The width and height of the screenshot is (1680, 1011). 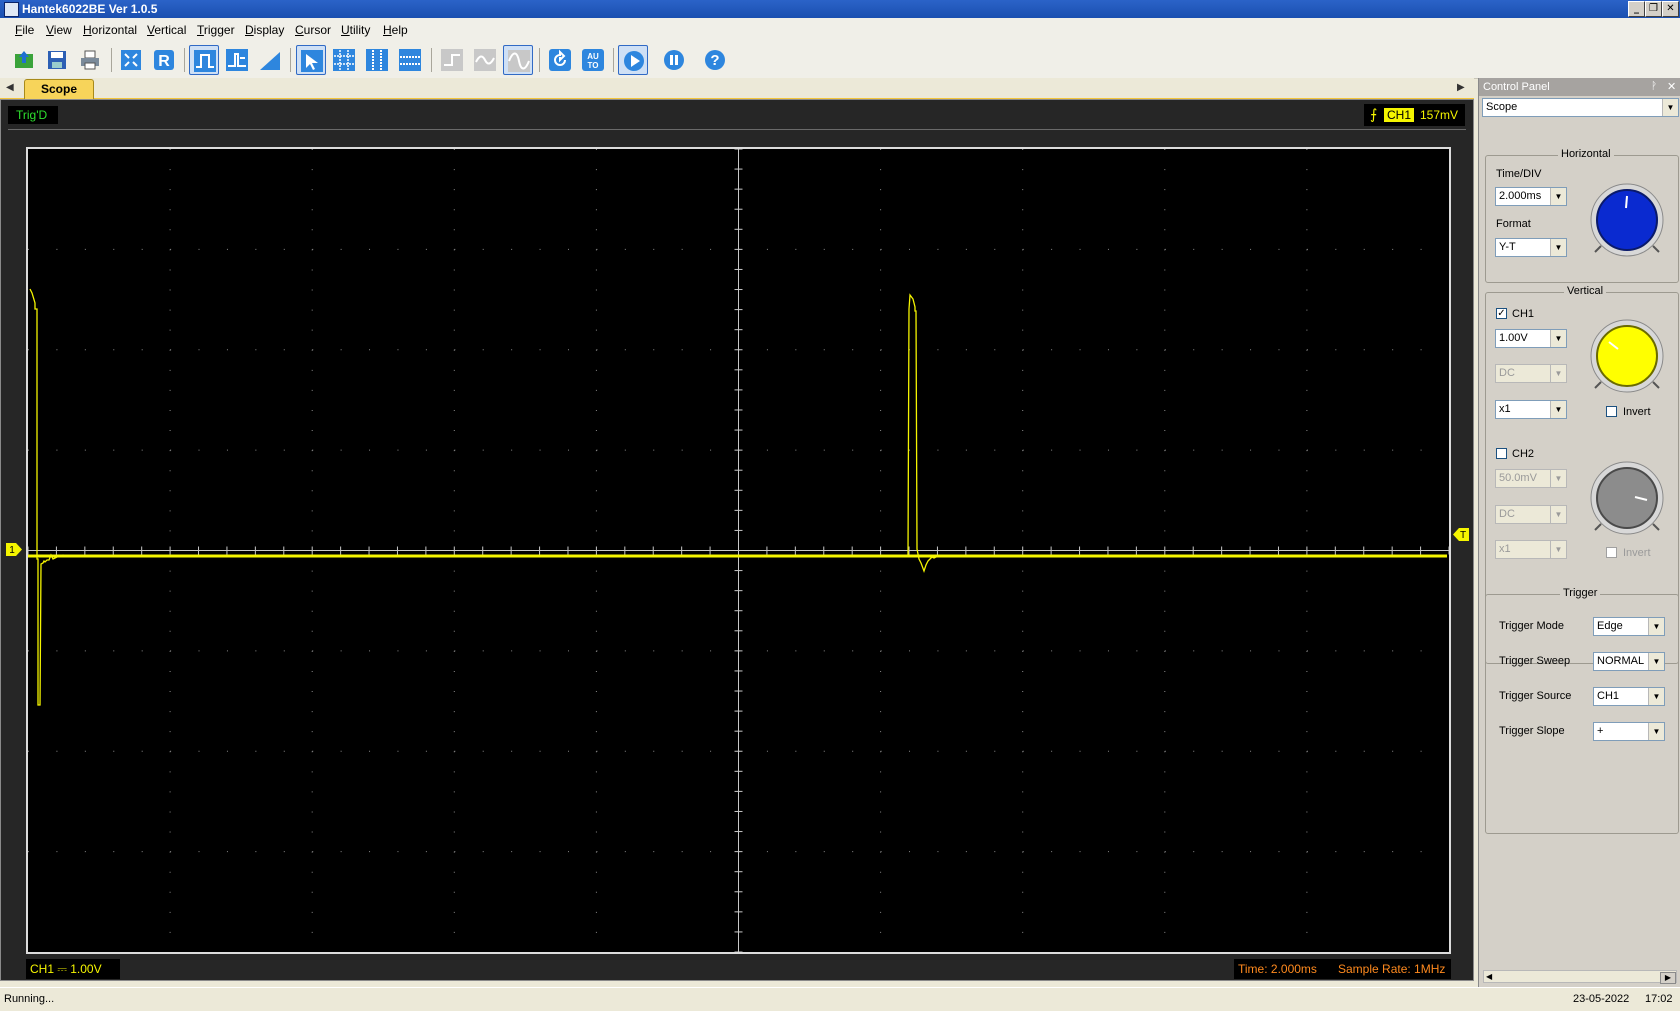 I want to click on title-bar: Hantek6022BE Ver 1.0.5 _ ❐ ✕, so click(x=840, y=9).